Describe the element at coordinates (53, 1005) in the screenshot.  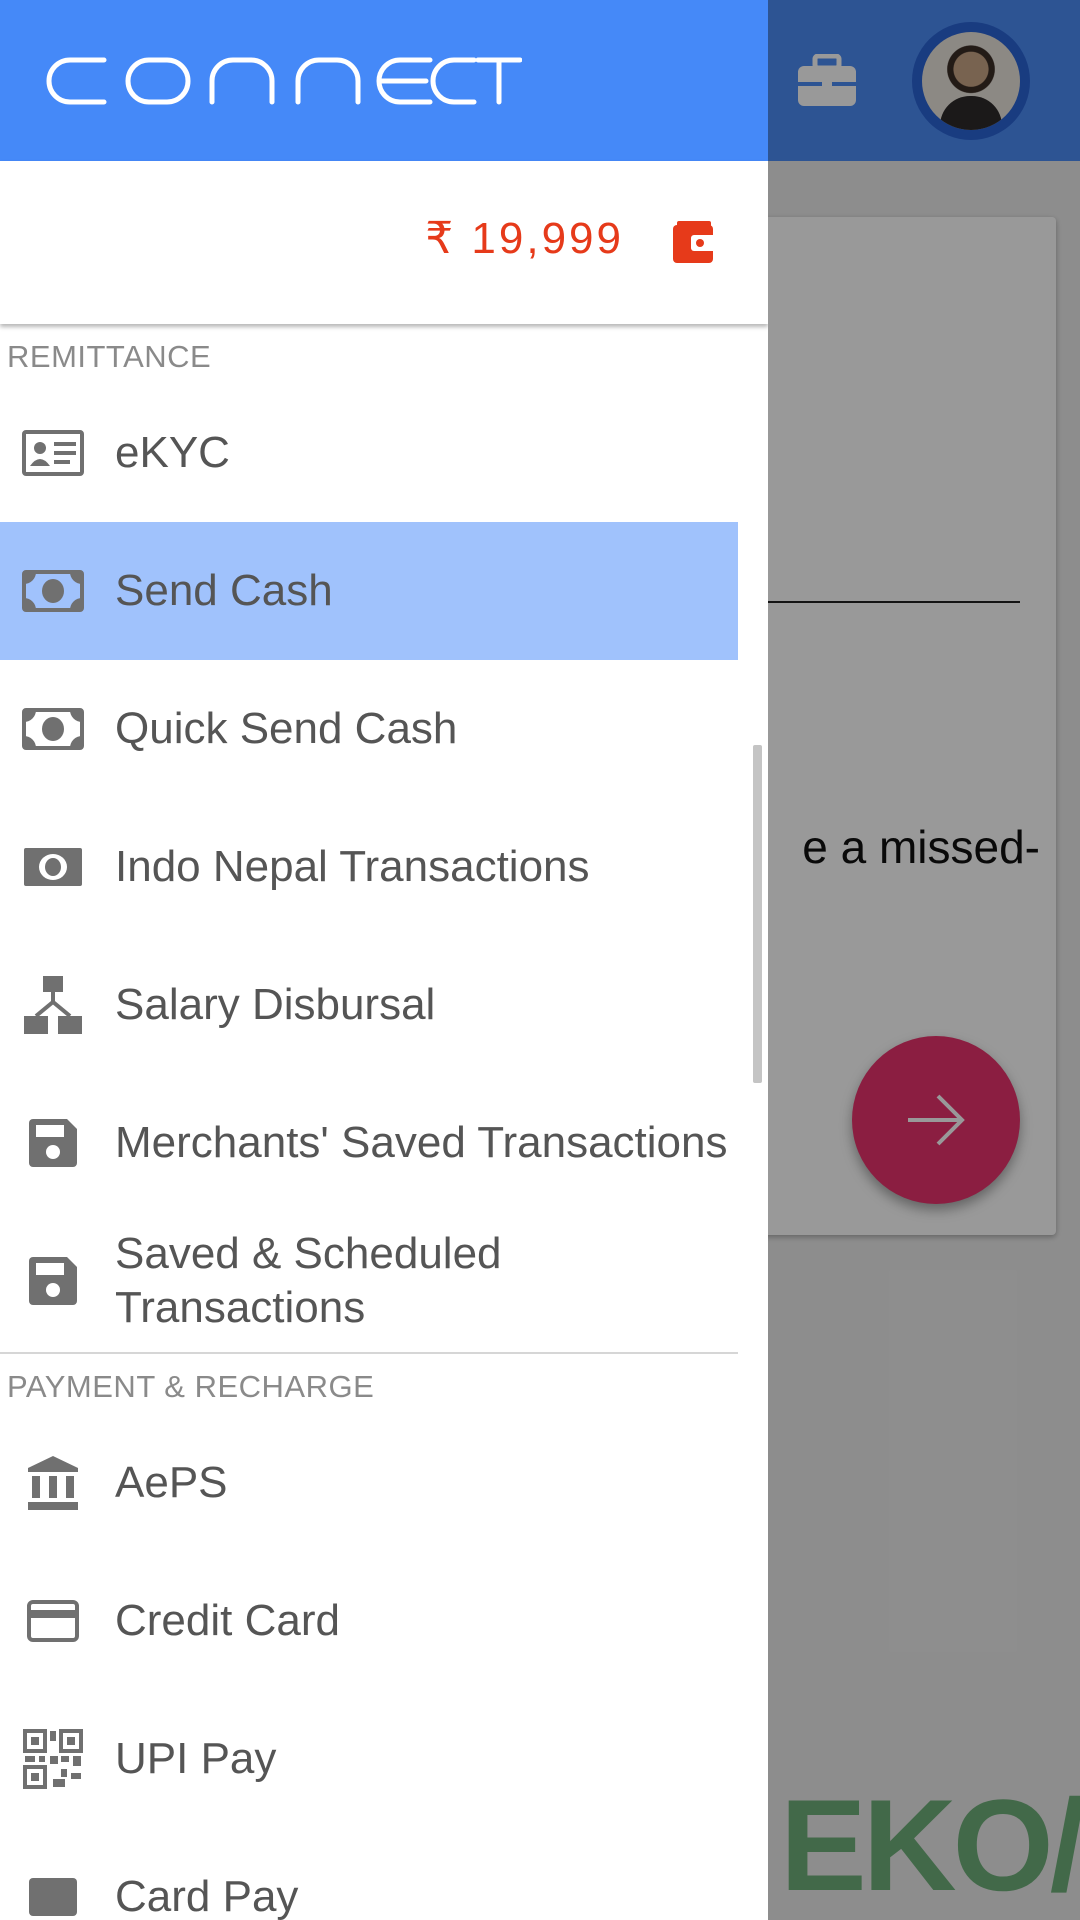
I see `hierarchy-icon` at that location.